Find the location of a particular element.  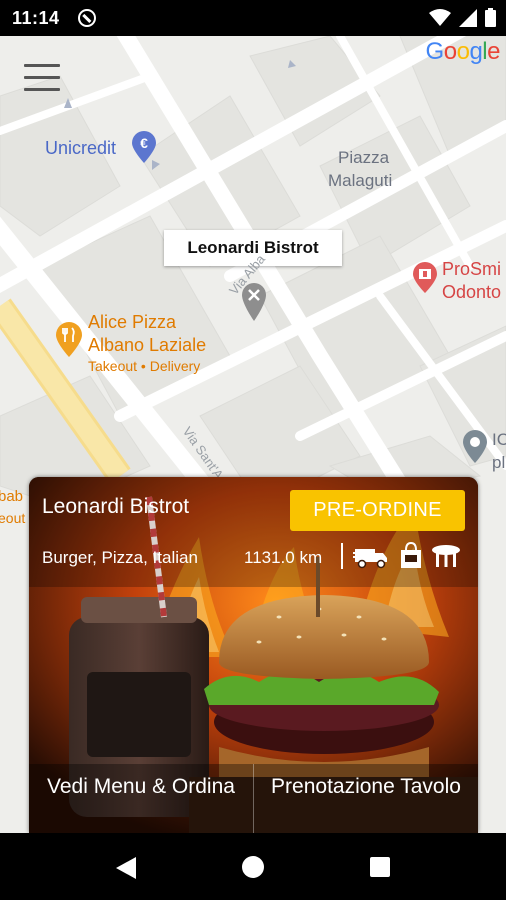

home-icon is located at coordinates (253, 867).